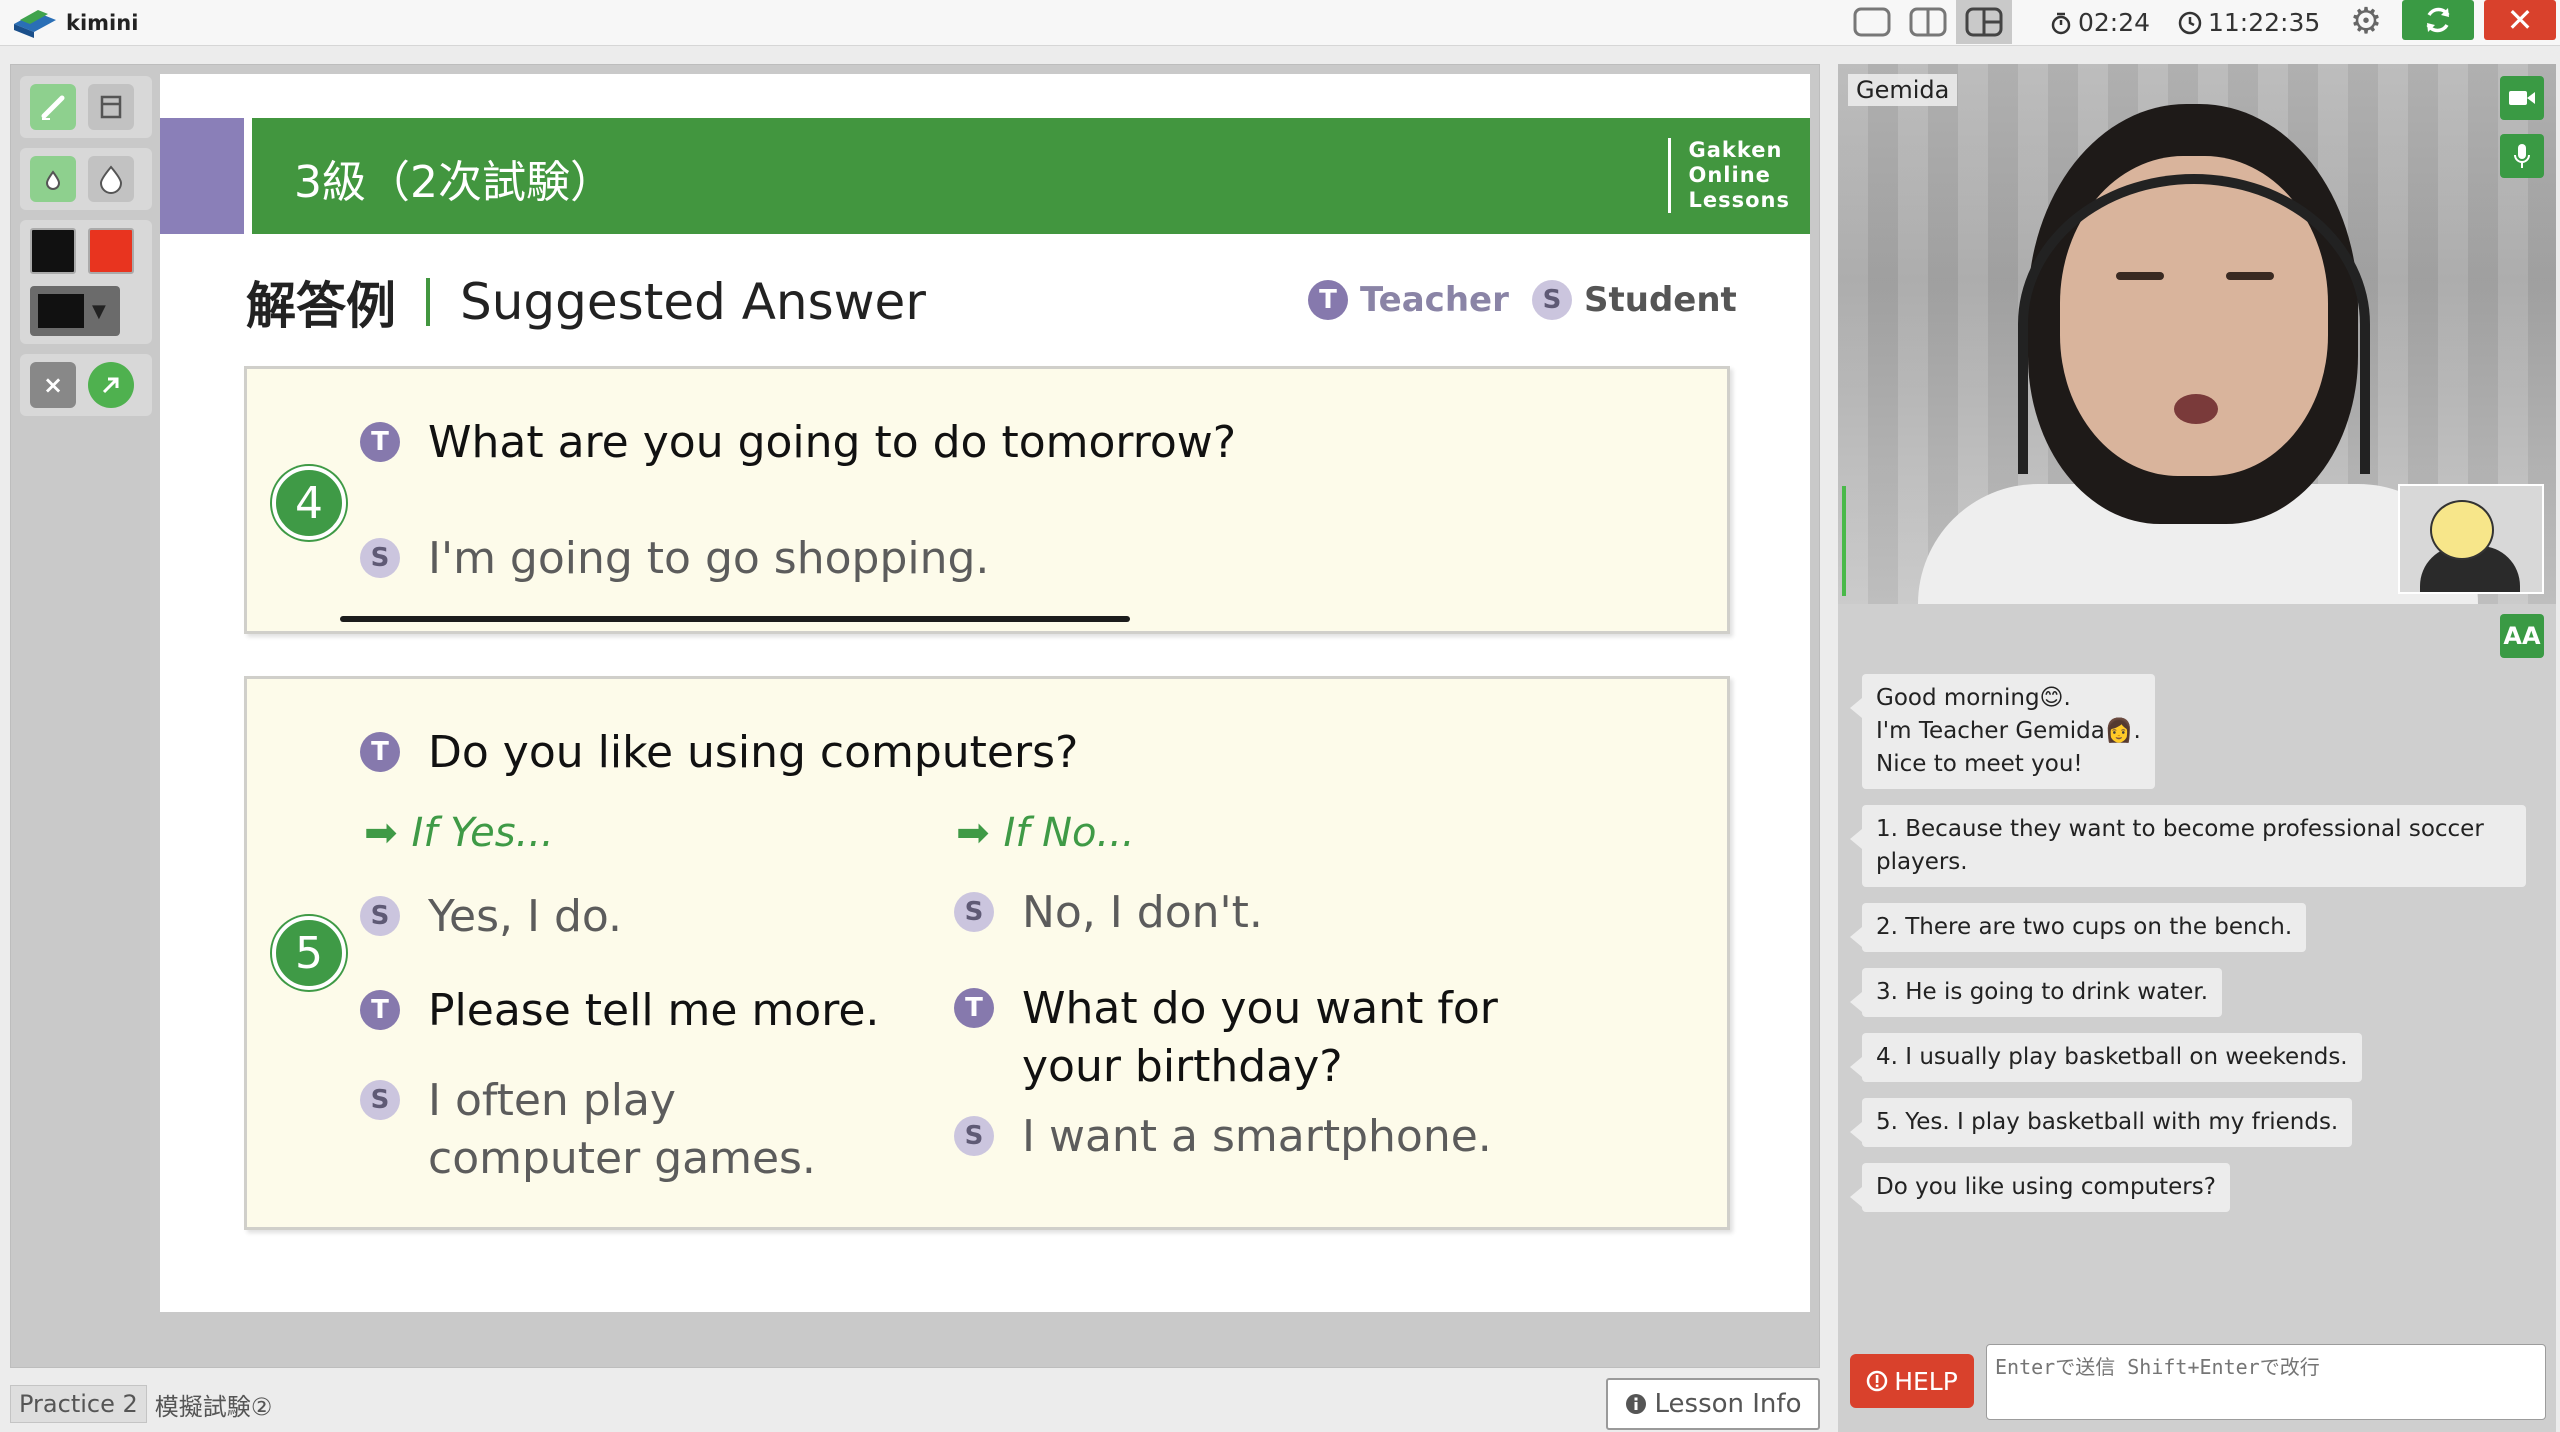 This screenshot has height=1432, width=2560. I want to click on timer-icon, so click(2061, 23).